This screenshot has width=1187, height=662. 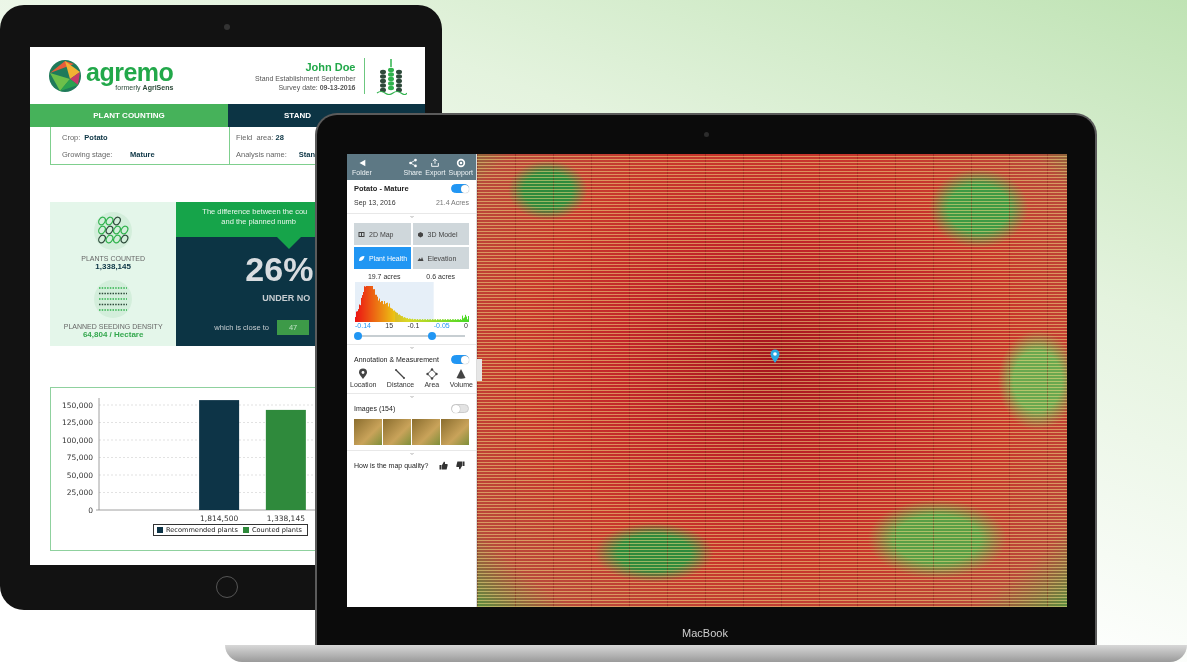 I want to click on diamond-icon, so click(x=431, y=374).